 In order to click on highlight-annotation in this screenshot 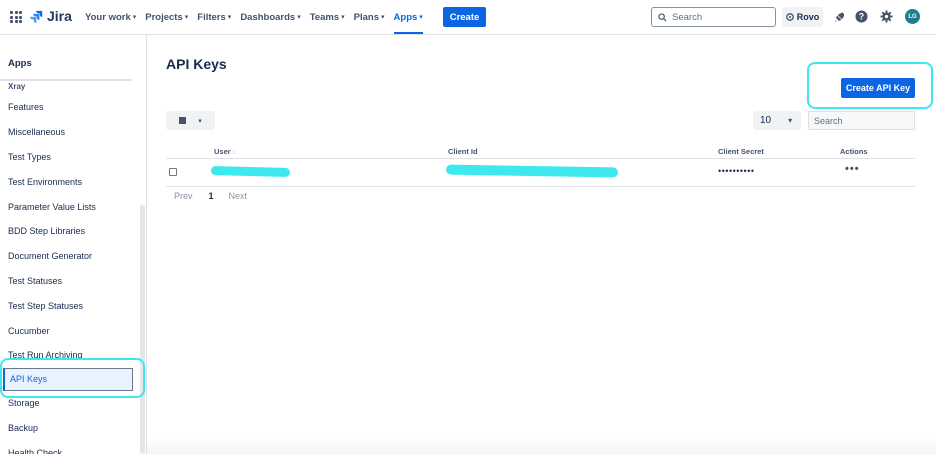, I will do `click(72, 378)`.